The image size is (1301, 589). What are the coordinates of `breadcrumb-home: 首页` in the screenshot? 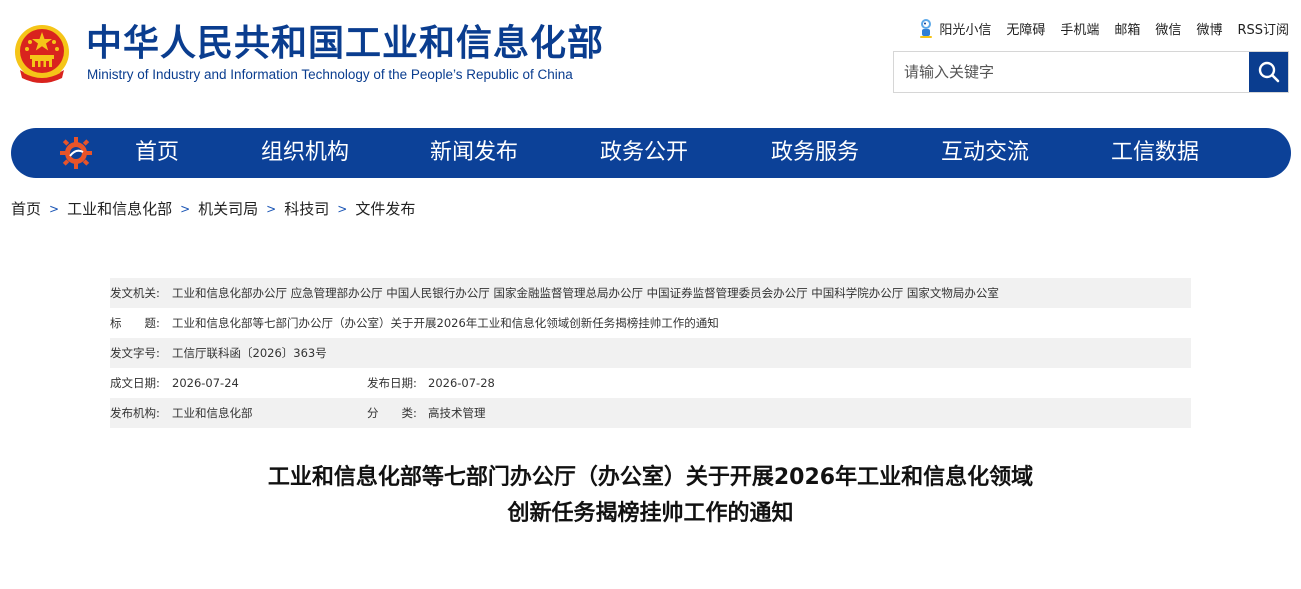 It's located at (26, 208).